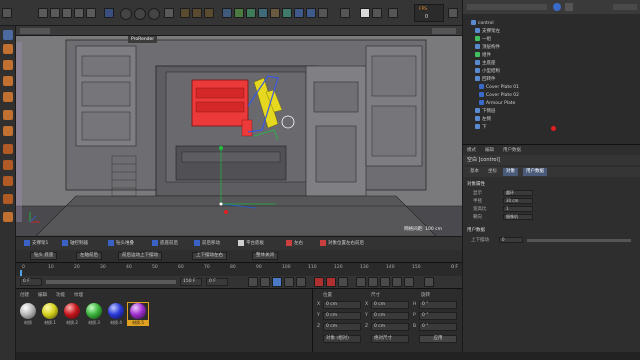 The height and width of the screenshot is (360, 640). What do you see at coordinates (492, 172) in the screenshot?
I see `attr-tab-coords: 坐标` at bounding box center [492, 172].